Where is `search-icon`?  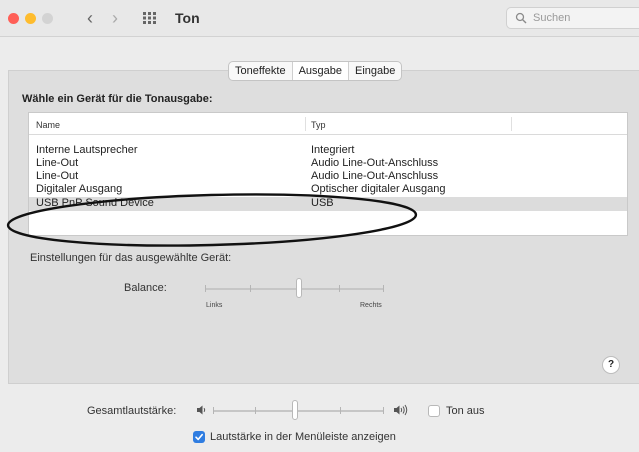 search-icon is located at coordinates (521, 18).